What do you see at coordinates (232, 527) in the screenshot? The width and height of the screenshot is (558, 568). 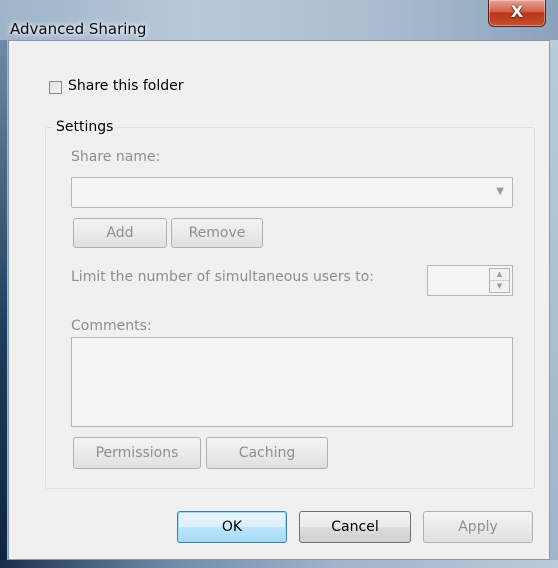 I see `ok-button: OK` at bounding box center [232, 527].